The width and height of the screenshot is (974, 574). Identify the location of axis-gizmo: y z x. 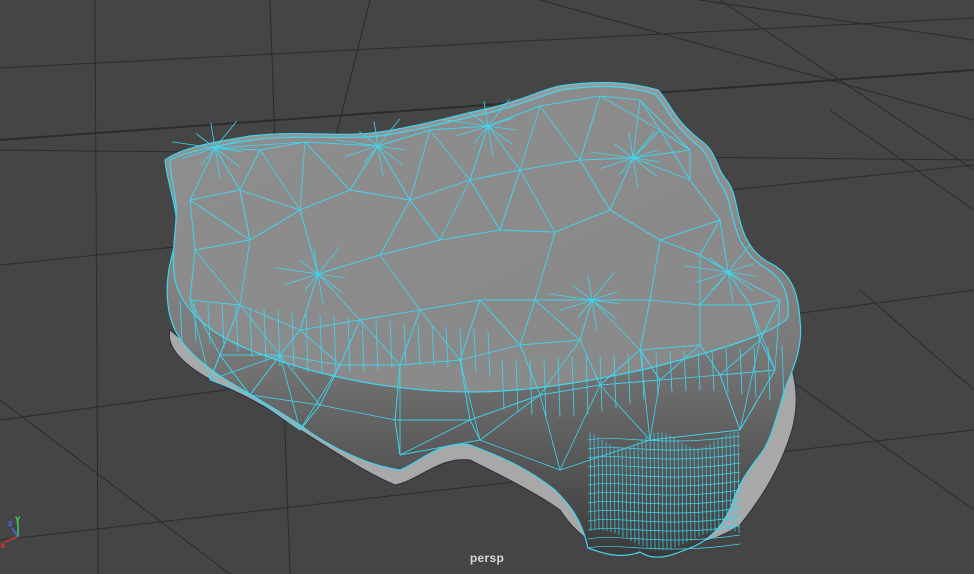
(10, 532).